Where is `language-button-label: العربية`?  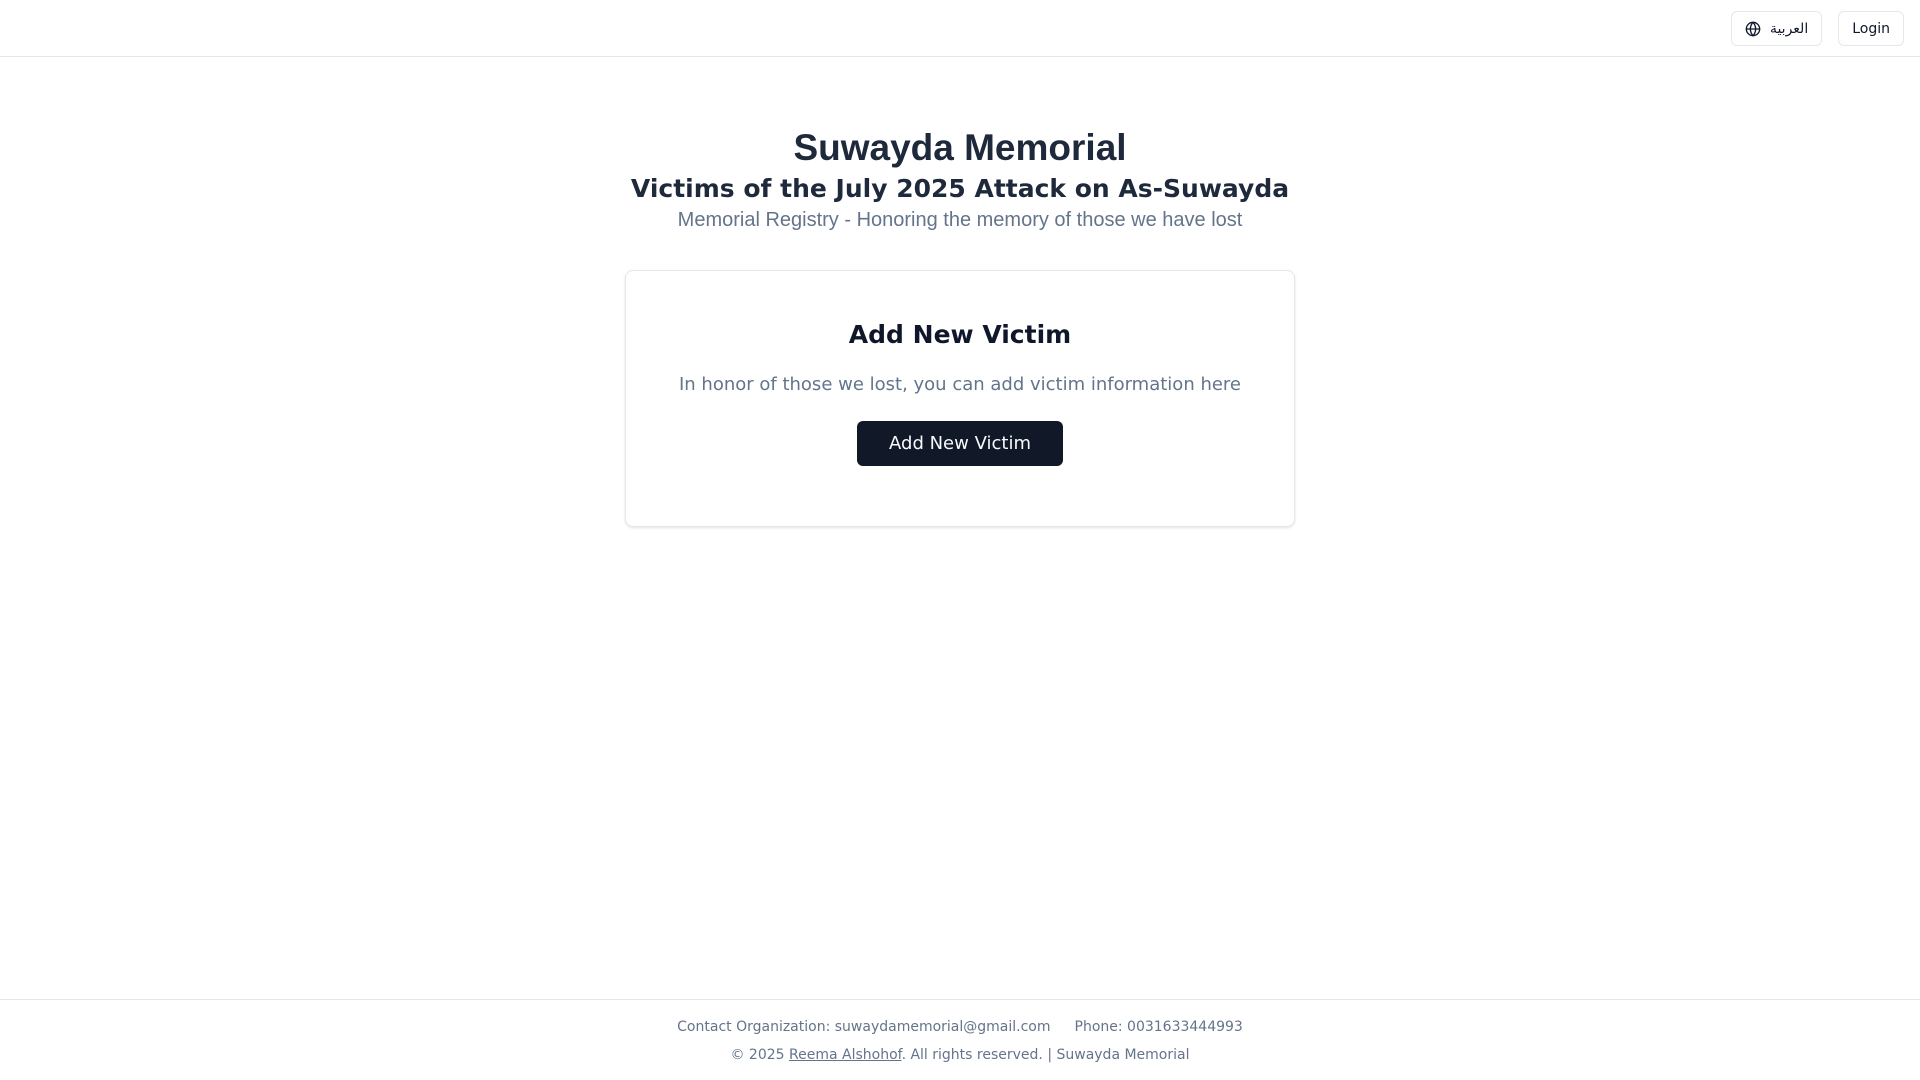 language-button-label: العربية is located at coordinates (1789, 28).